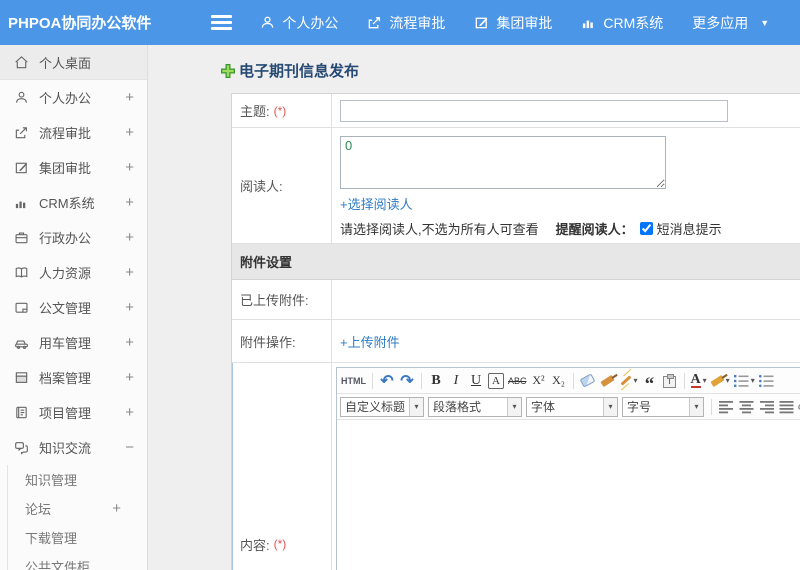 The width and height of the screenshot is (800, 570). Describe the element at coordinates (646, 228) in the screenshot. I see `sms-notify-checkbox` at that location.